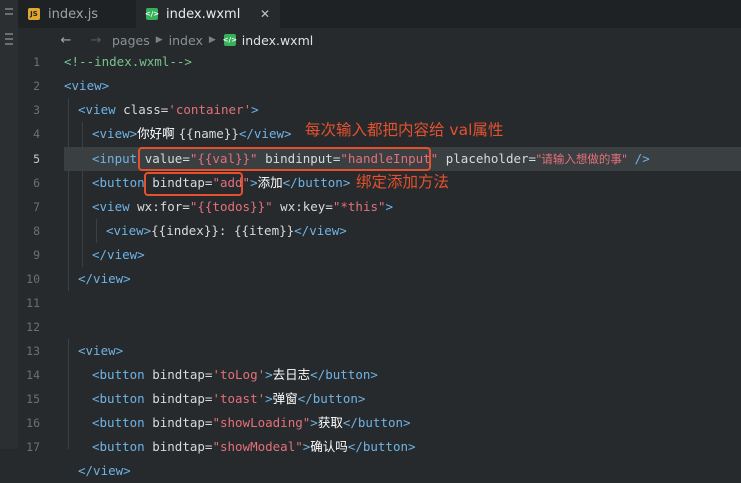 The width and height of the screenshot is (741, 483). What do you see at coordinates (33, 303) in the screenshot?
I see `line-number: 11` at bounding box center [33, 303].